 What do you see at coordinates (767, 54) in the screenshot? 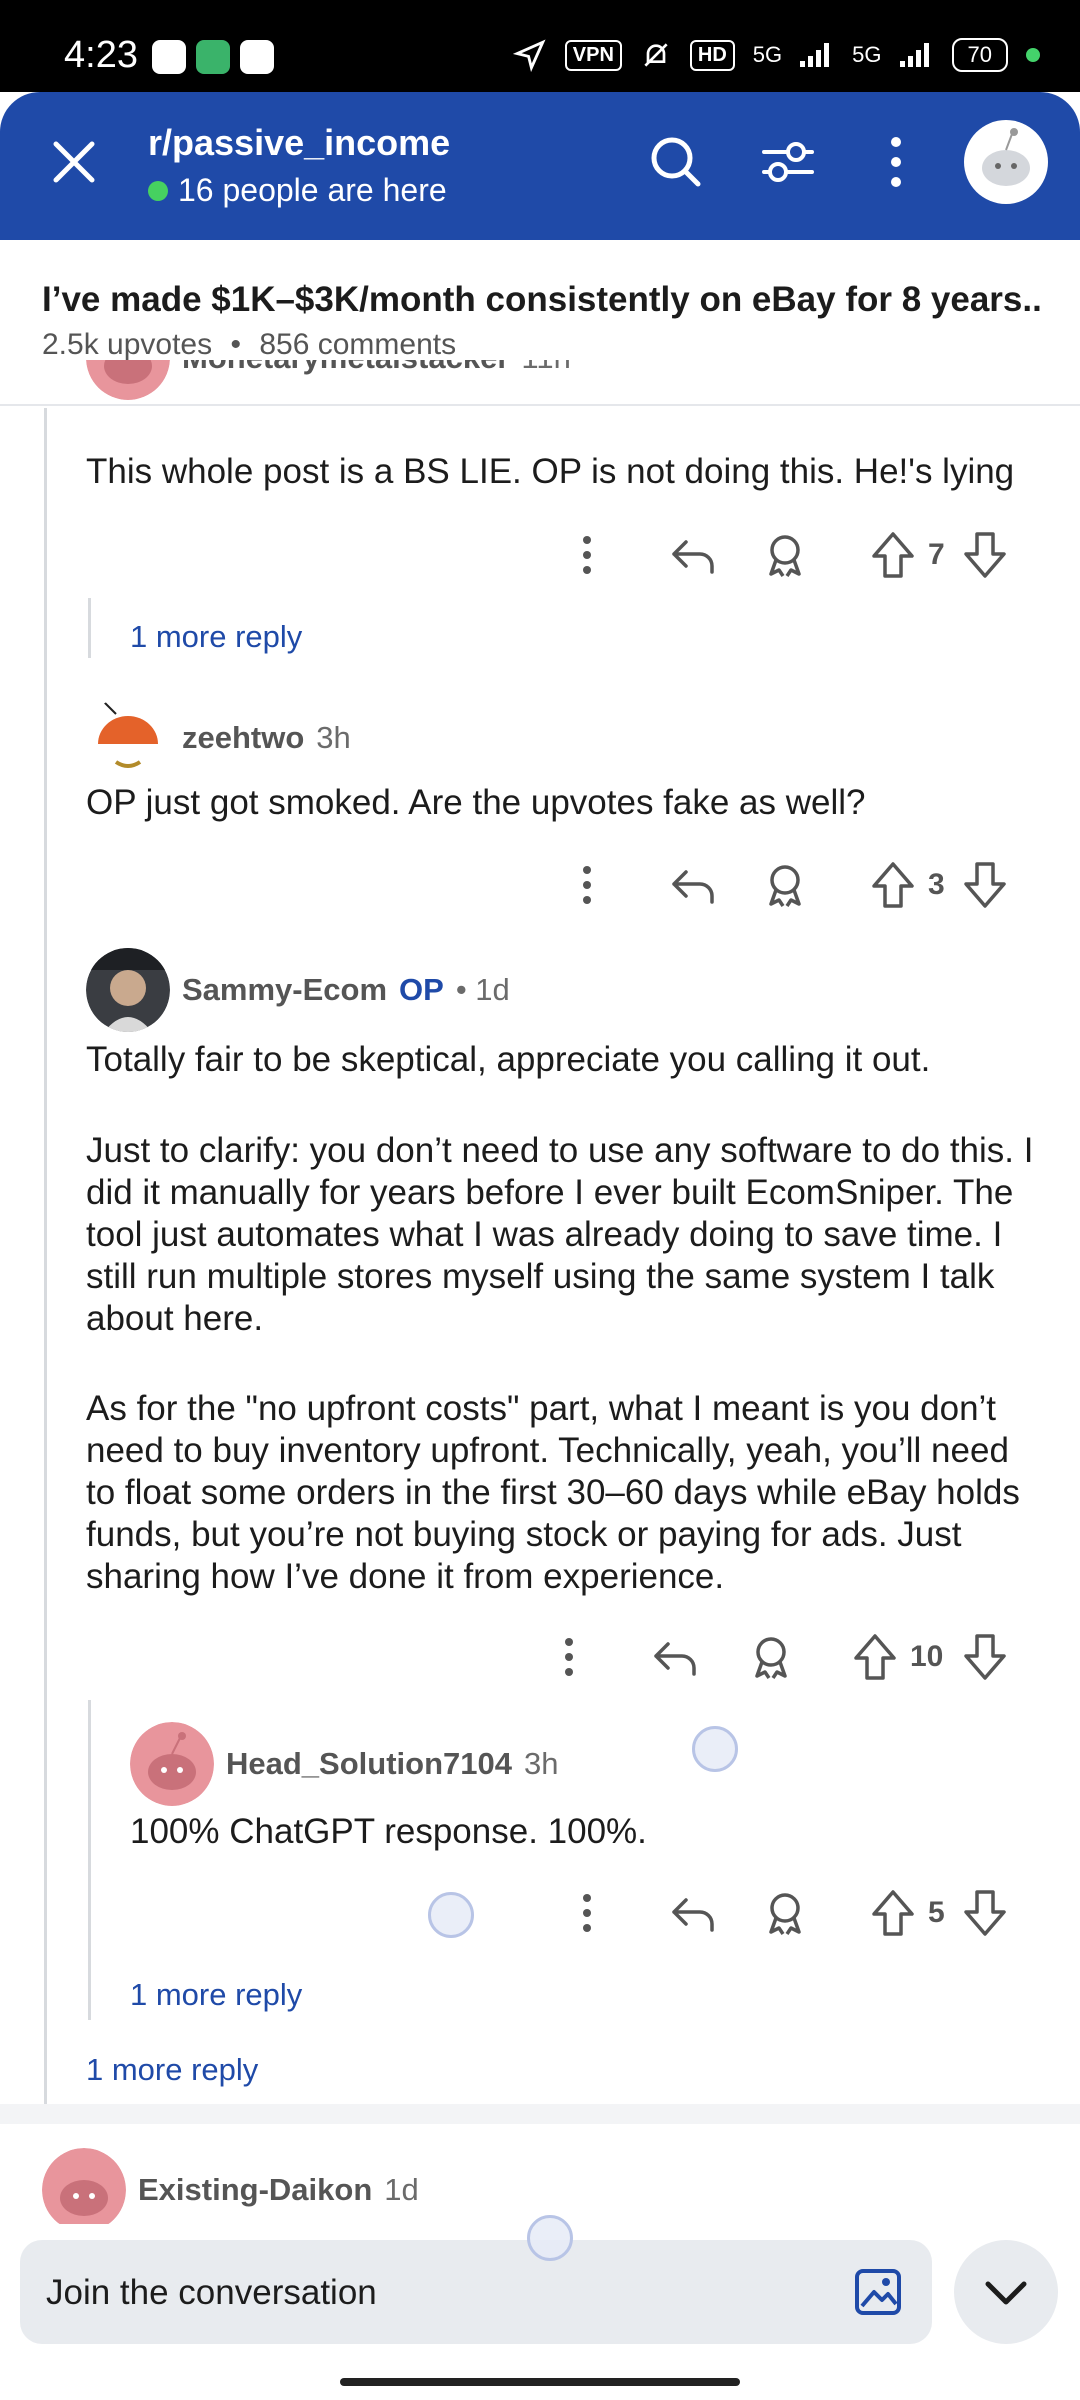
I see `network-label: 5G` at bounding box center [767, 54].